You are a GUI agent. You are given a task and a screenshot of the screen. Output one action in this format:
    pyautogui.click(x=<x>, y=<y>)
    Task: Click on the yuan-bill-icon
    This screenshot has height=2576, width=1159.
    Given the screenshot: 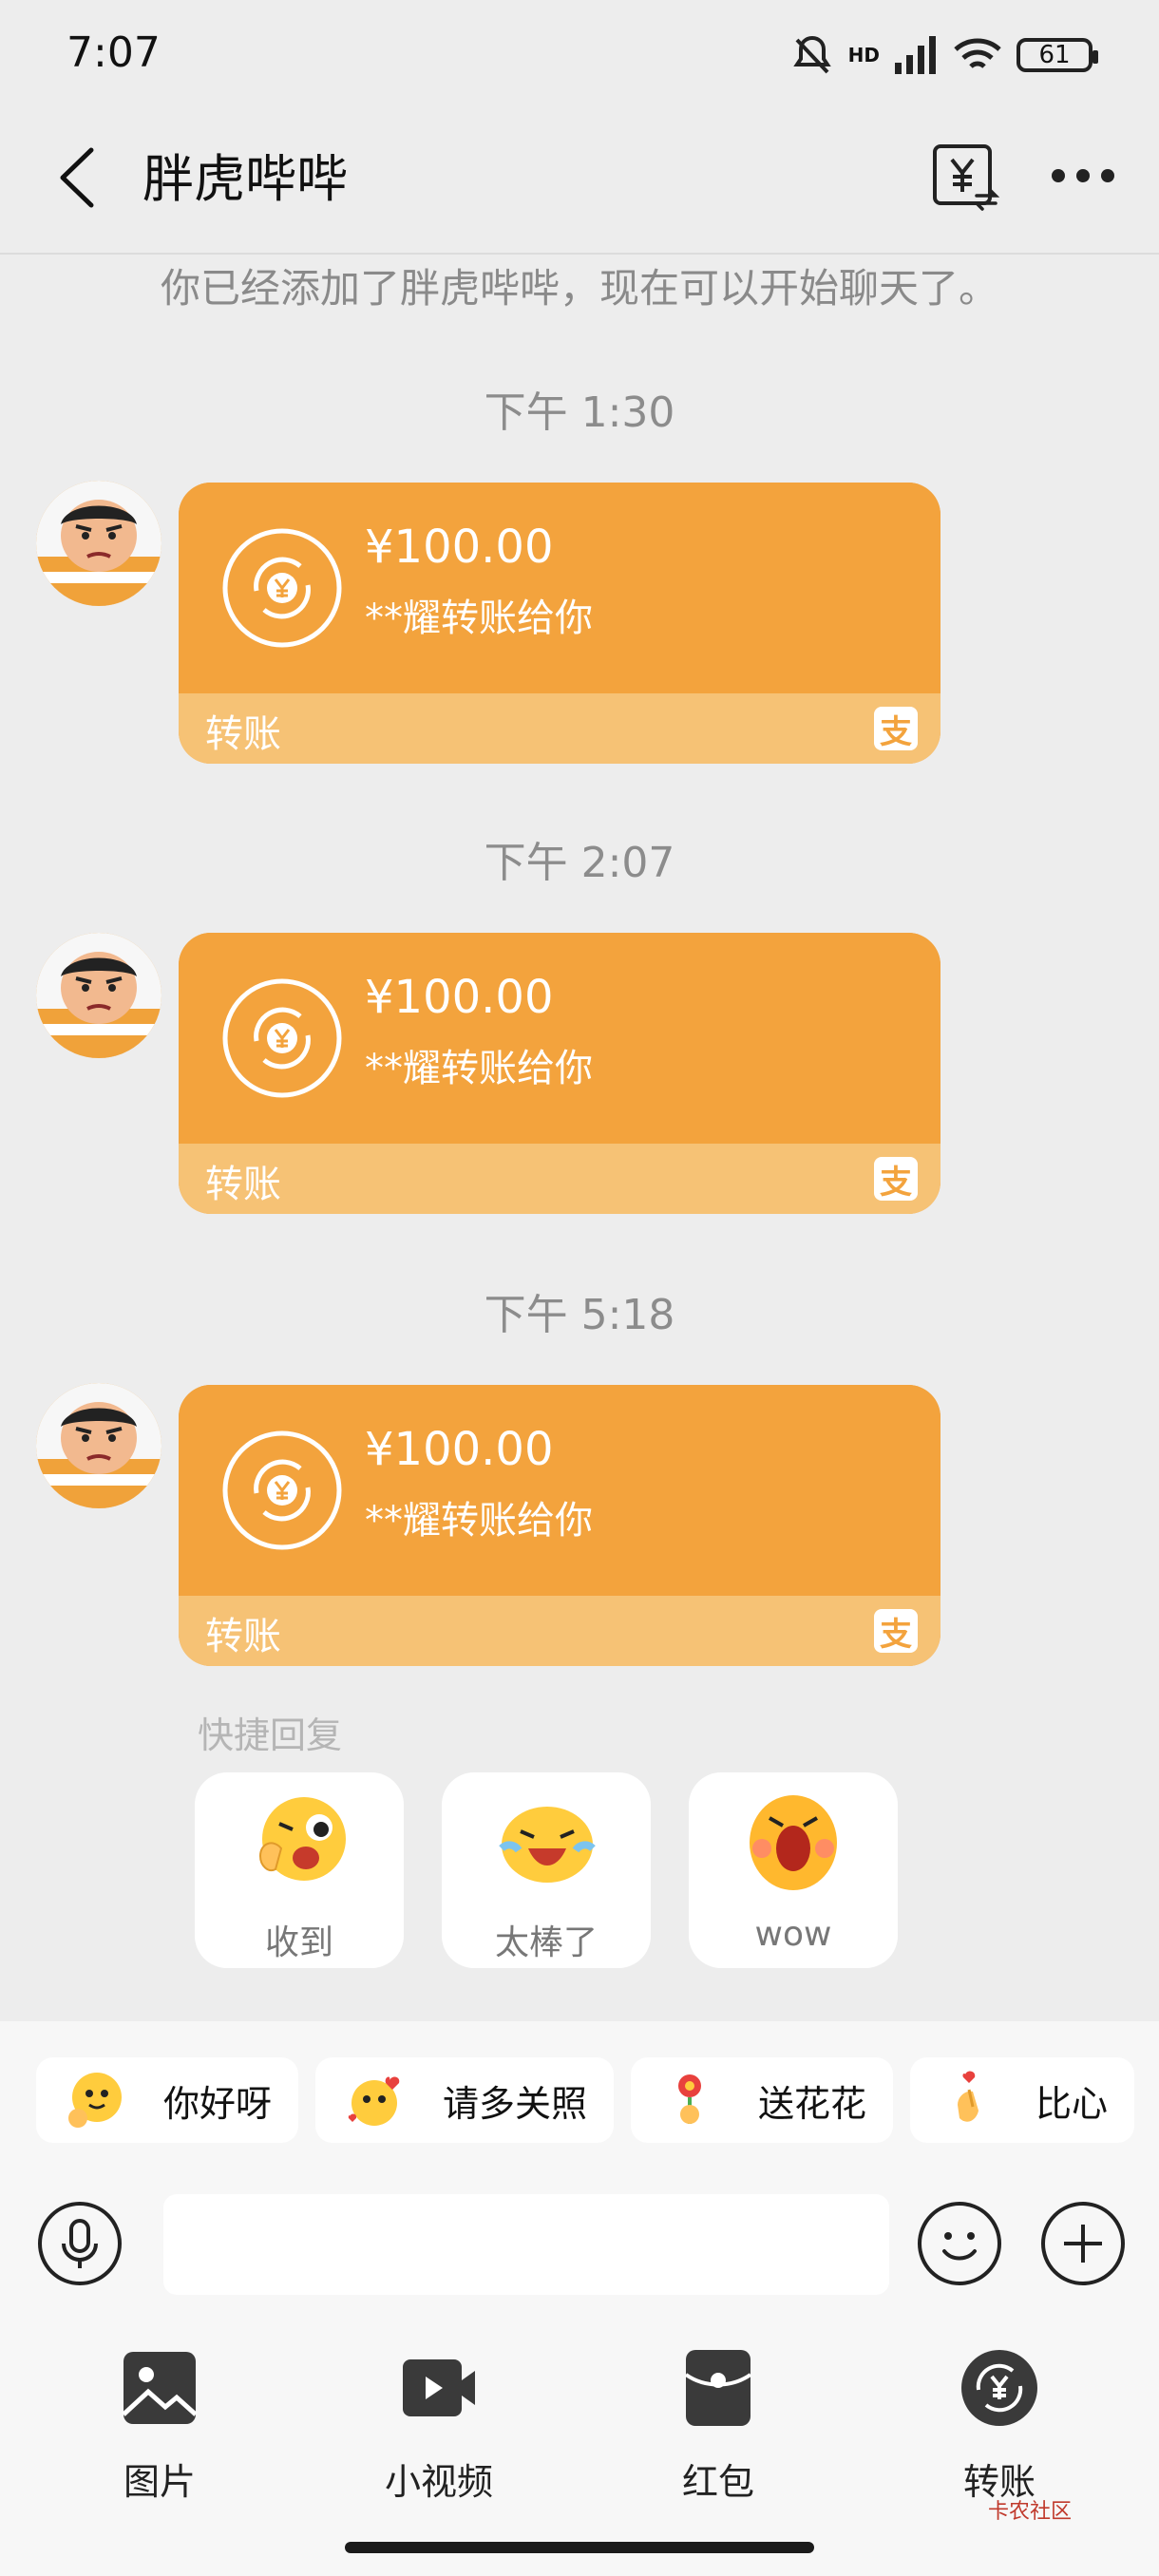 What is the action you would take?
    pyautogui.click(x=966, y=177)
    